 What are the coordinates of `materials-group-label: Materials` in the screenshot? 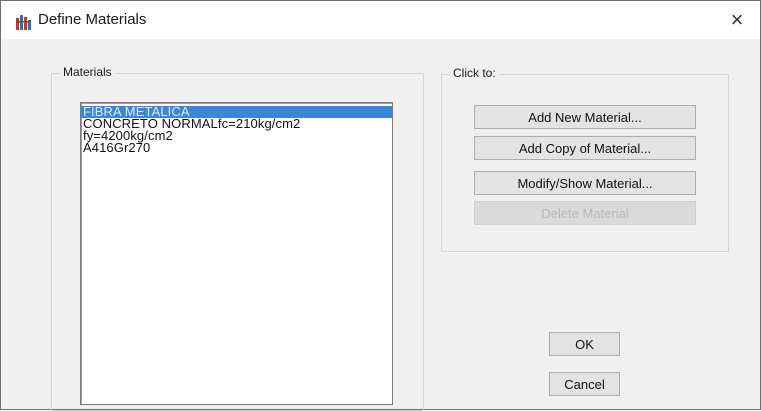 It's located at (87, 72).